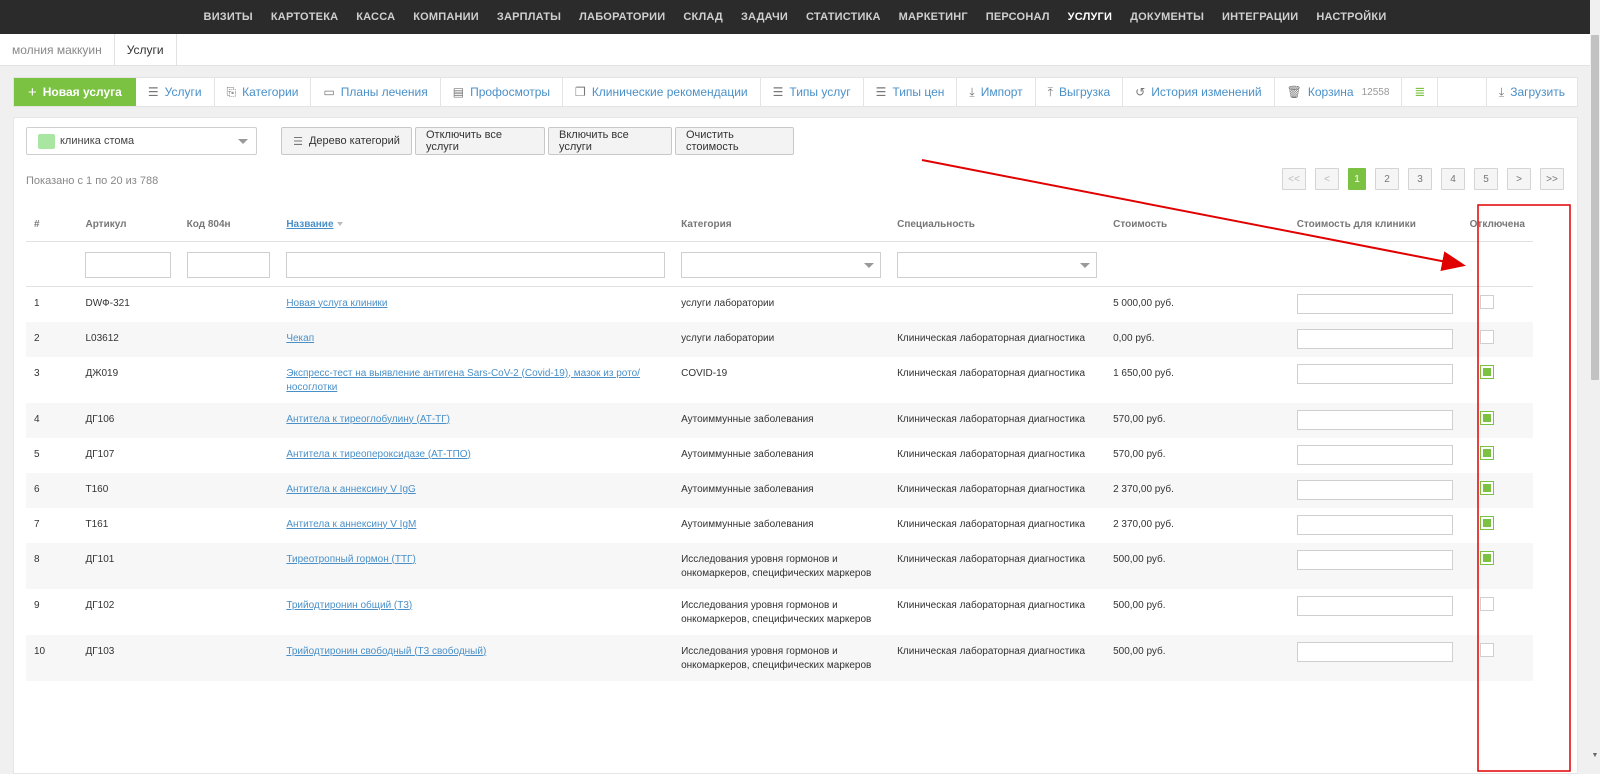  What do you see at coordinates (662, 92) in the screenshot?
I see `clinical-recommendations-tab: ❐ Клинические рекомендации` at bounding box center [662, 92].